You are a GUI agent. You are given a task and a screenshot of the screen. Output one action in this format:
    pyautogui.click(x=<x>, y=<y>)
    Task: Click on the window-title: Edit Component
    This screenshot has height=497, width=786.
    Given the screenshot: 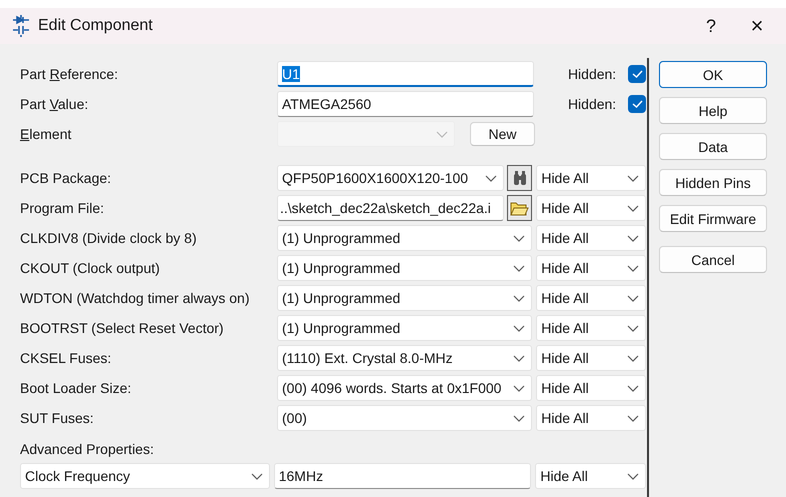 What is the action you would take?
    pyautogui.click(x=96, y=26)
    